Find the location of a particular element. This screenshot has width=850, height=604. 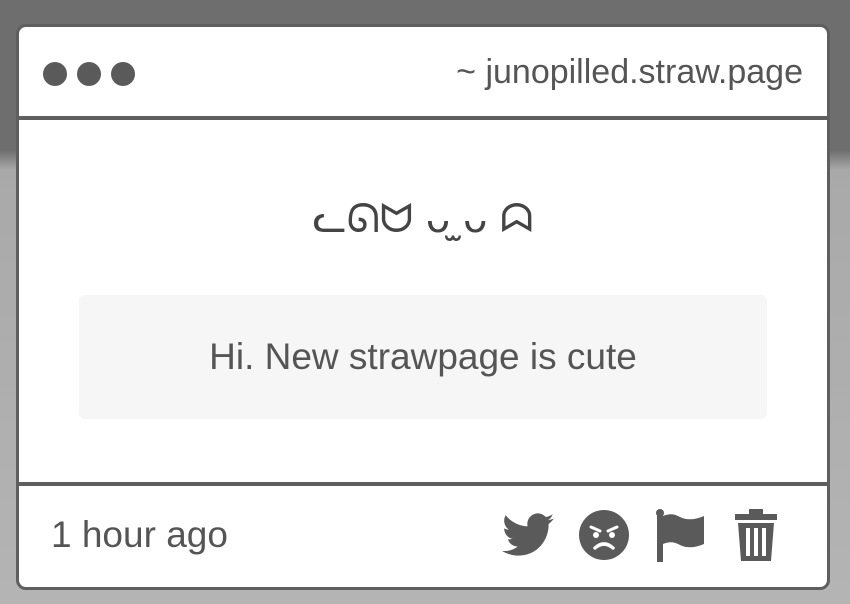

trash-icon is located at coordinates (756, 535).